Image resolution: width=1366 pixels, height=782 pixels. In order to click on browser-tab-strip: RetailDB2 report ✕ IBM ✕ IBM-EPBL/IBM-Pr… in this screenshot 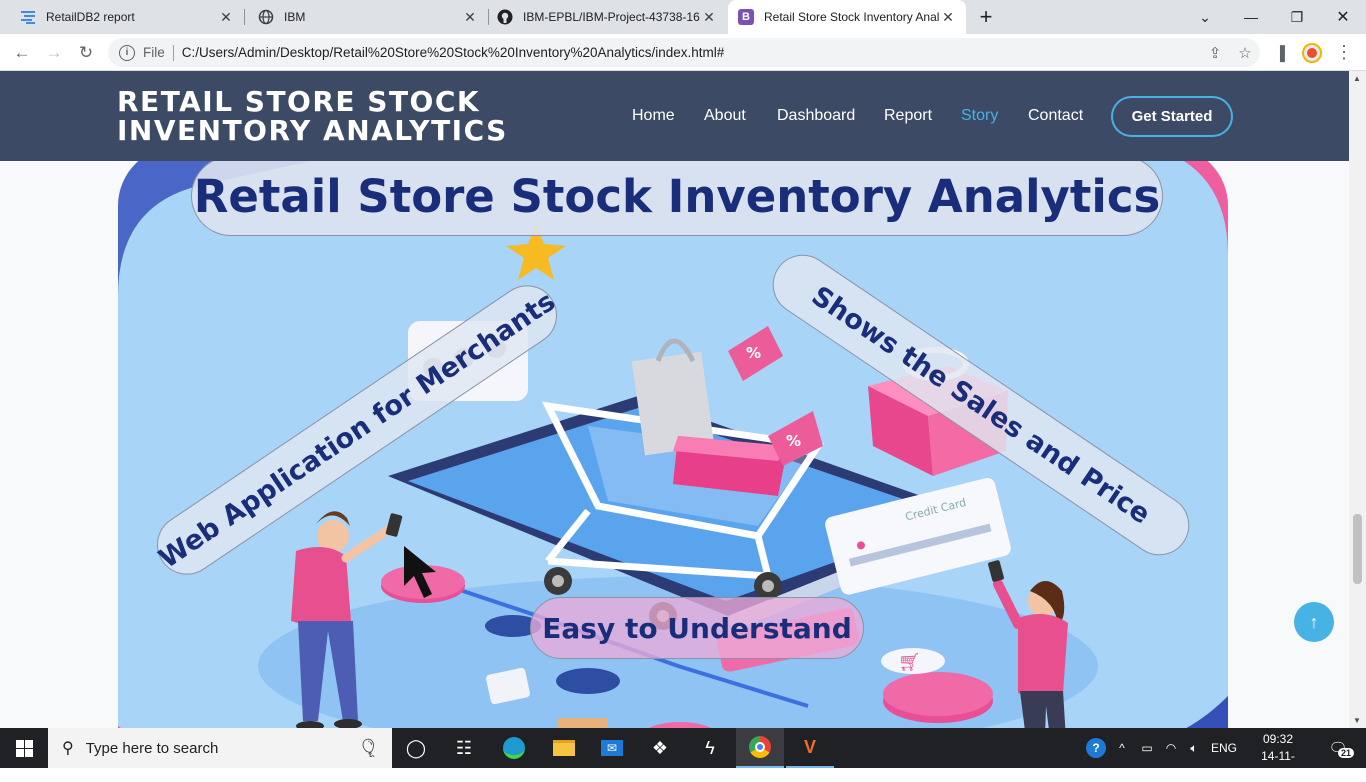, I will do `click(683, 17)`.